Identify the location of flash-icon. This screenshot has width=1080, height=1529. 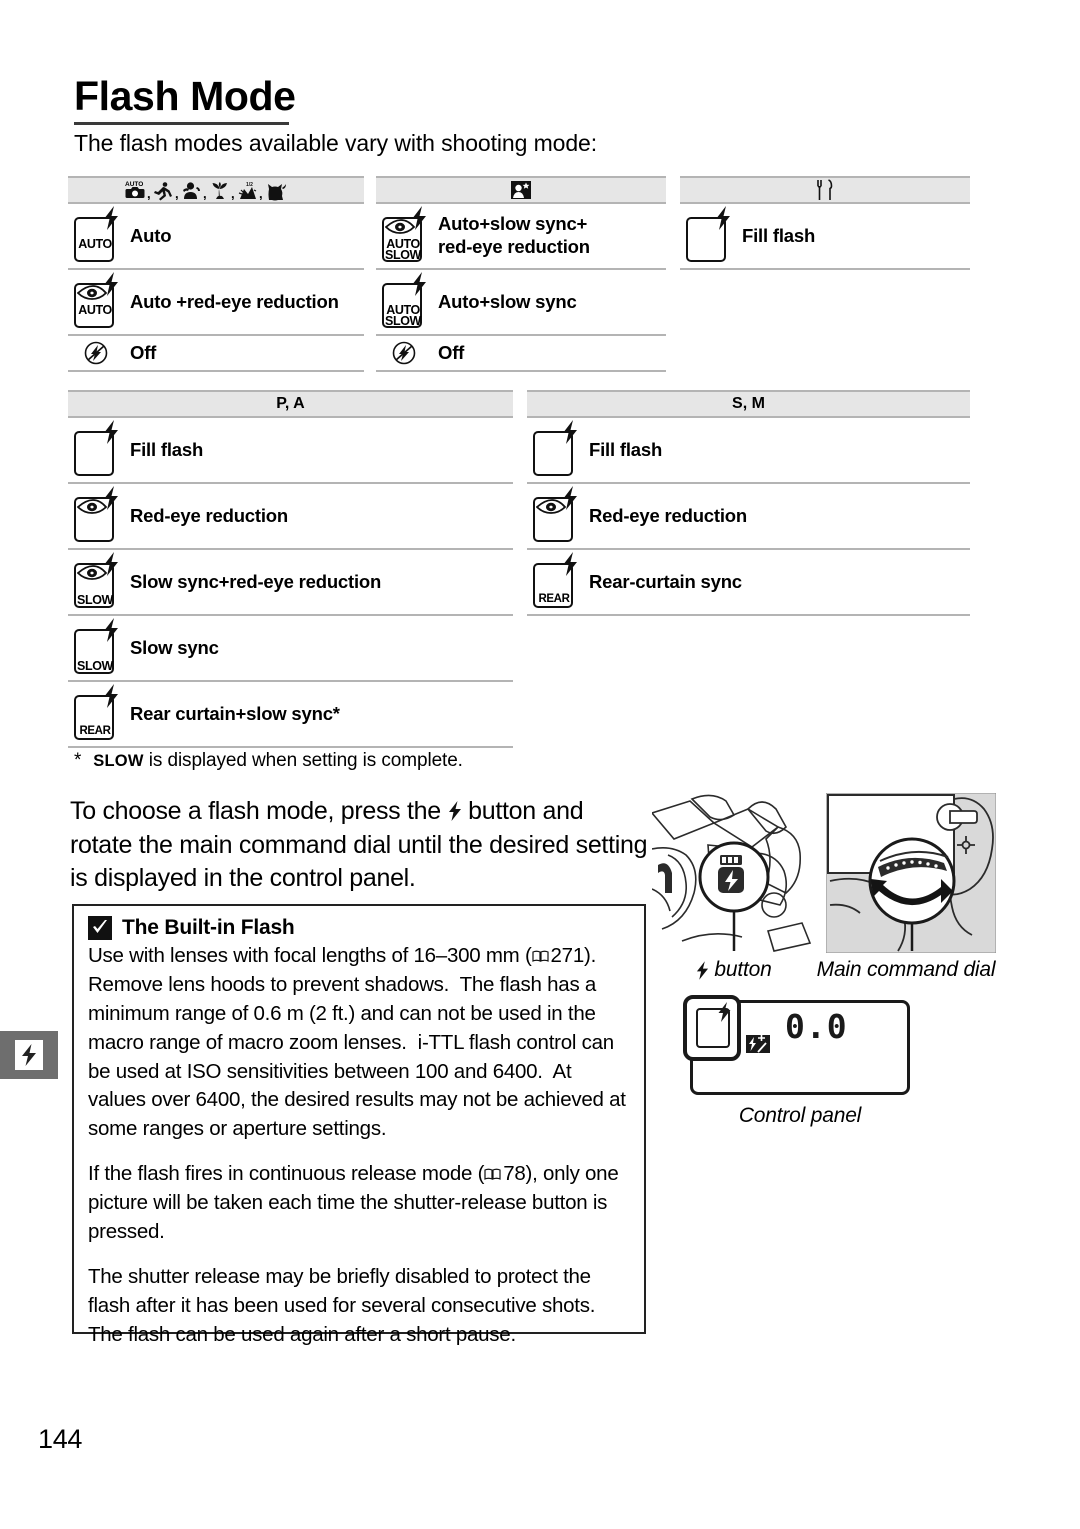
(29, 1055).